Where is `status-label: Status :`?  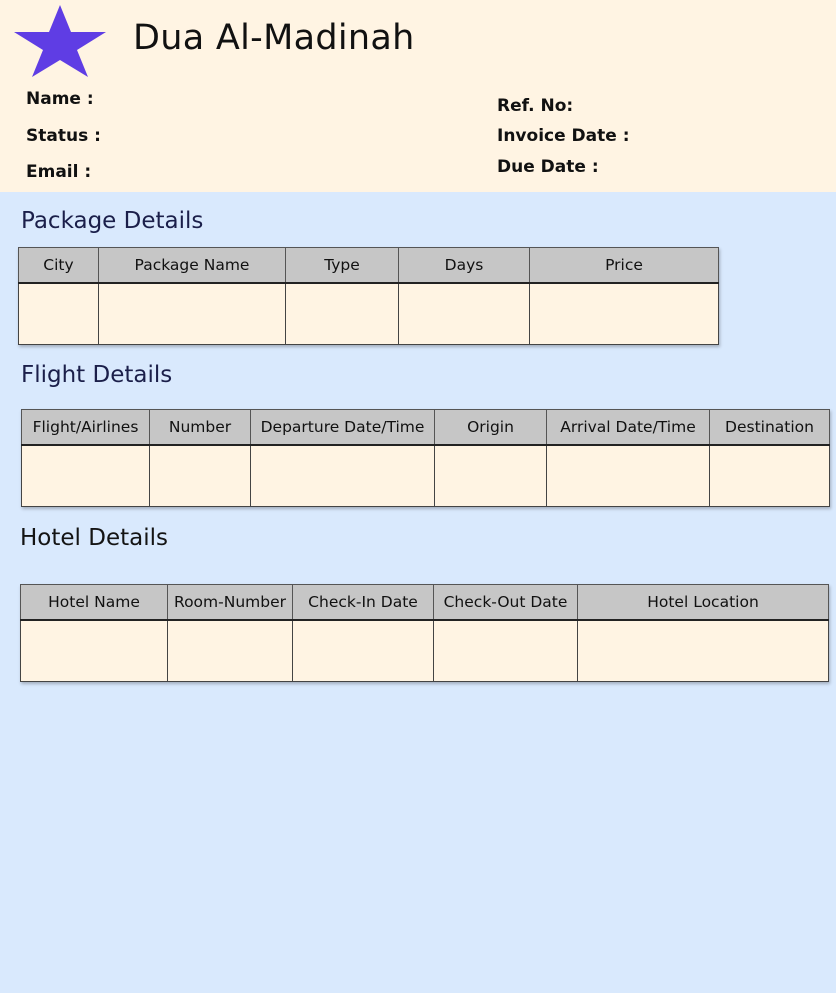 status-label: Status : is located at coordinates (63, 136).